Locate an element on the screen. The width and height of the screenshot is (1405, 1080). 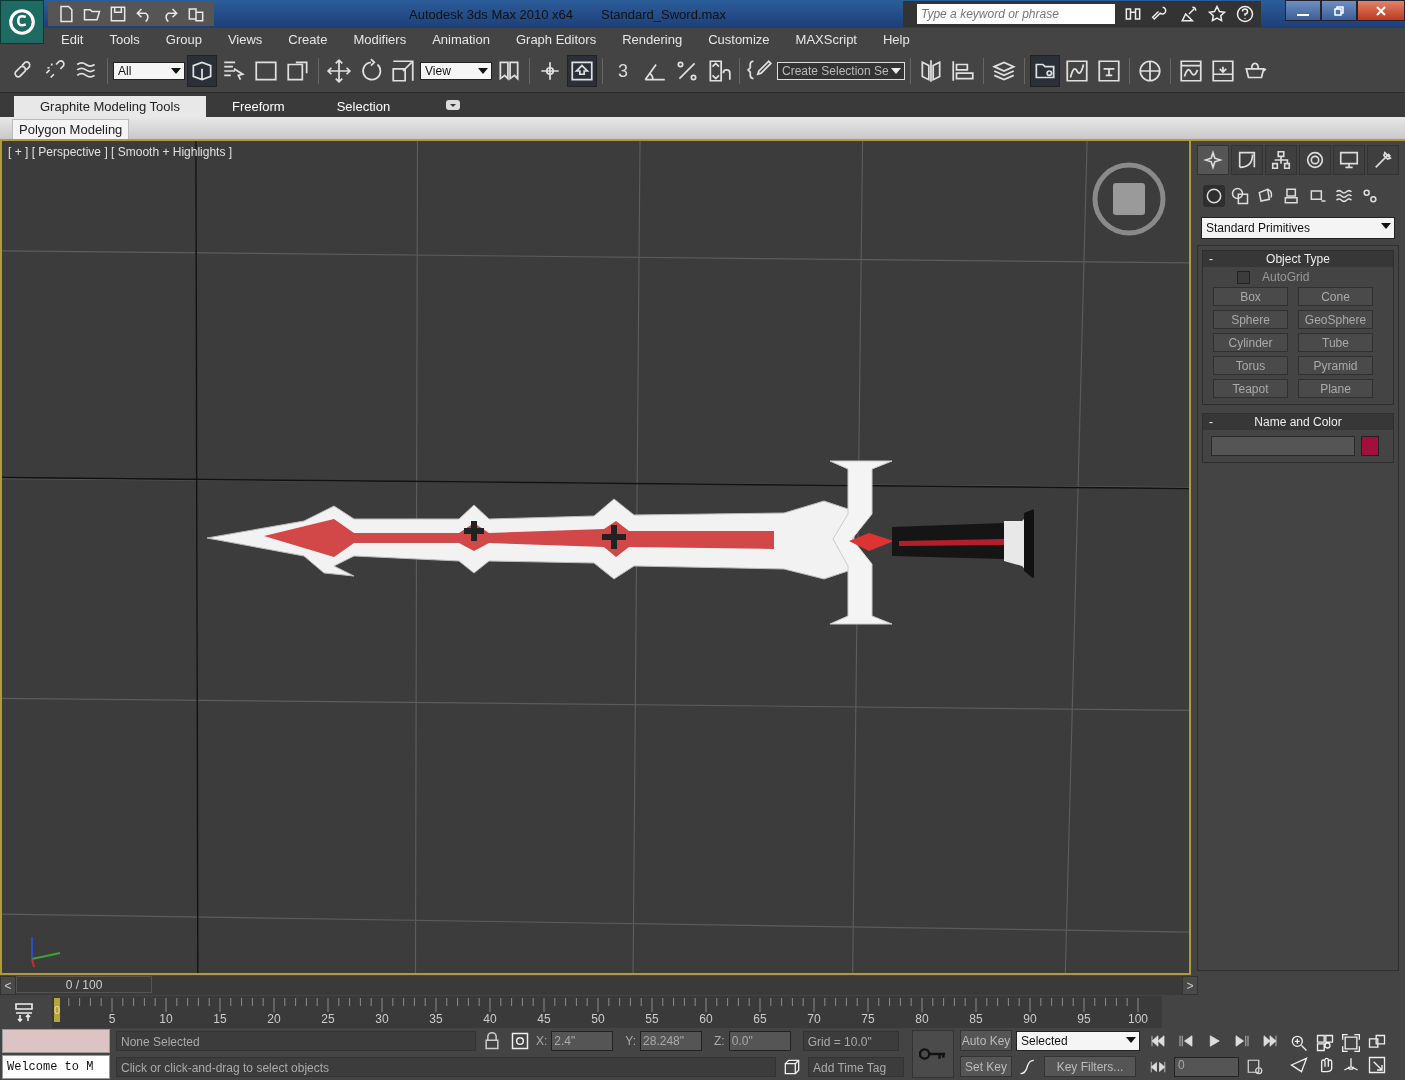
restore-button is located at coordinates (1339, 10).